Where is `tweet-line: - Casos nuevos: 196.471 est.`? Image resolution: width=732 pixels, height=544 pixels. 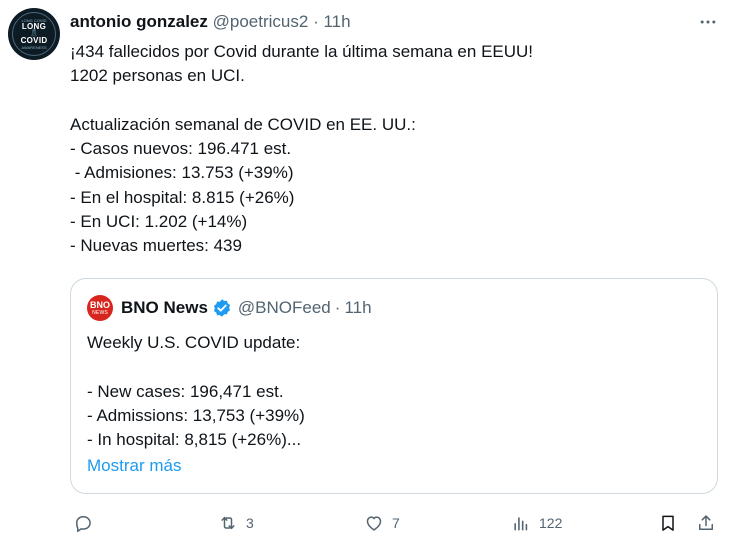
tweet-line: - Casos nuevos: 196.471 est. is located at coordinates (181, 149).